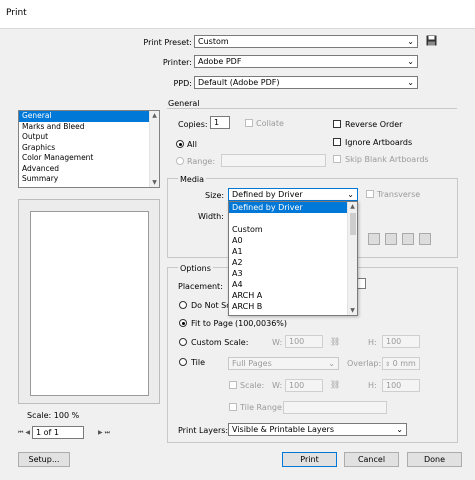 The width and height of the screenshot is (475, 480). I want to click on page-field: 1 of 1, so click(58, 432).